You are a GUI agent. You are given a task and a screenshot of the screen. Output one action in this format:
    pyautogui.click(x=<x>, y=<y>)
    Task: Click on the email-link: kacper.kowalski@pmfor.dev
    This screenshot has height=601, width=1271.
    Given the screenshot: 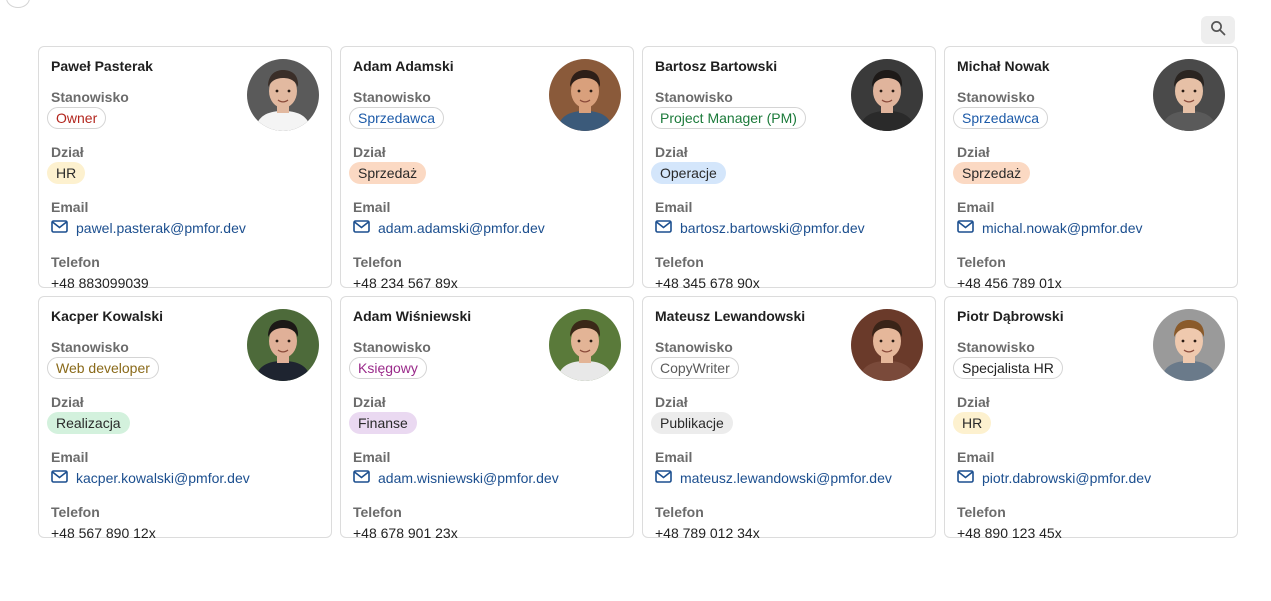 What is the action you would take?
    pyautogui.click(x=150, y=478)
    